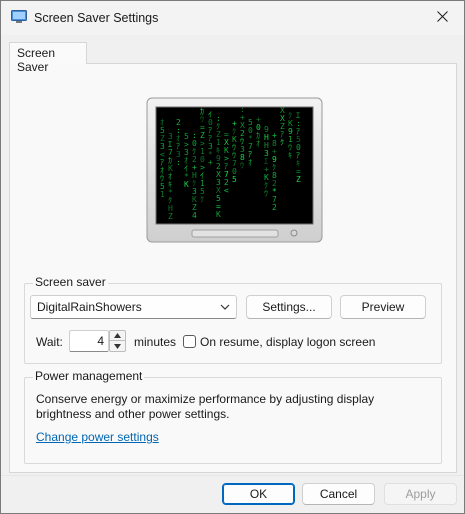 The image size is (465, 514). I want to click on screen-saver-dropdown: DigitalRainShowers, so click(133, 307).